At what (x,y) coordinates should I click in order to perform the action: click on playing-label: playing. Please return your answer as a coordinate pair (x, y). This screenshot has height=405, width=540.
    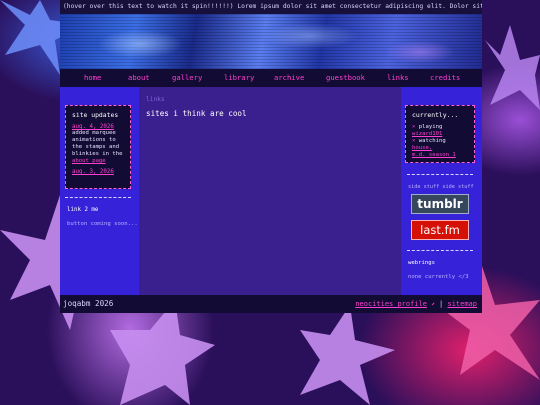
    Looking at the image, I should click on (430, 127).